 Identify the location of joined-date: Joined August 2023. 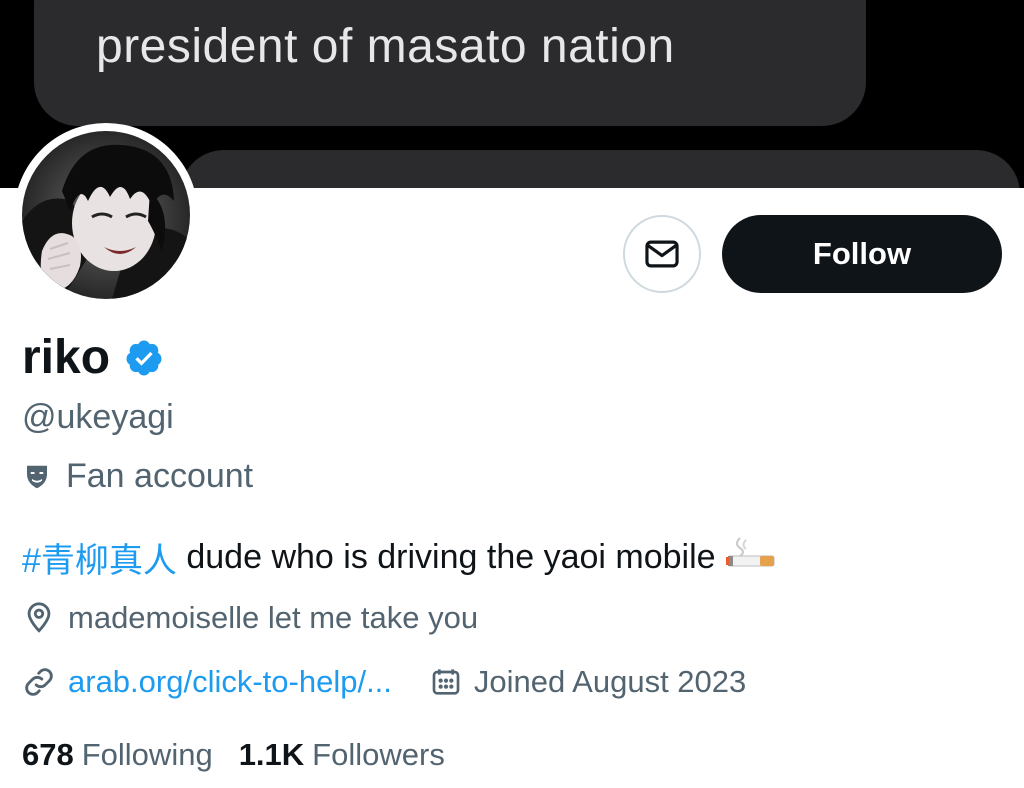
(588, 682).